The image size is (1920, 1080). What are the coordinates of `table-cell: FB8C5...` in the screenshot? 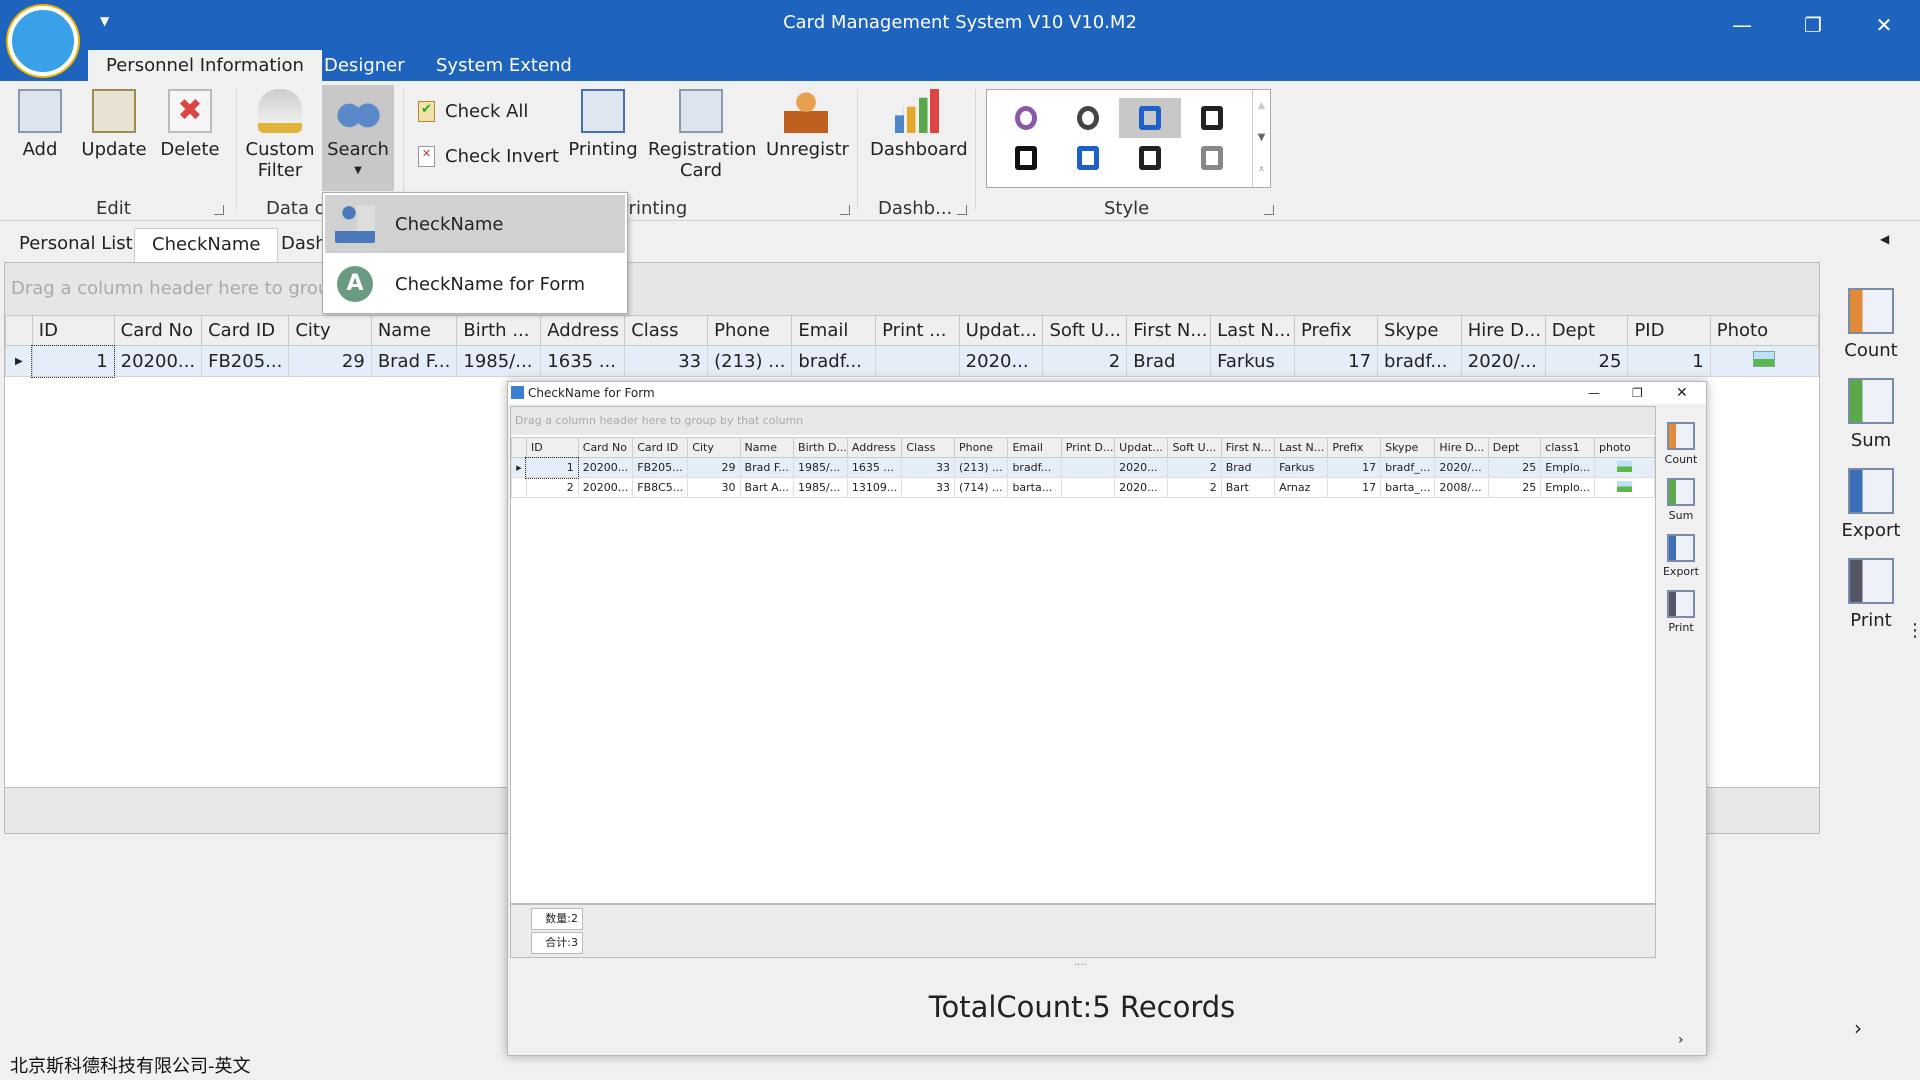 It's located at (660, 487).